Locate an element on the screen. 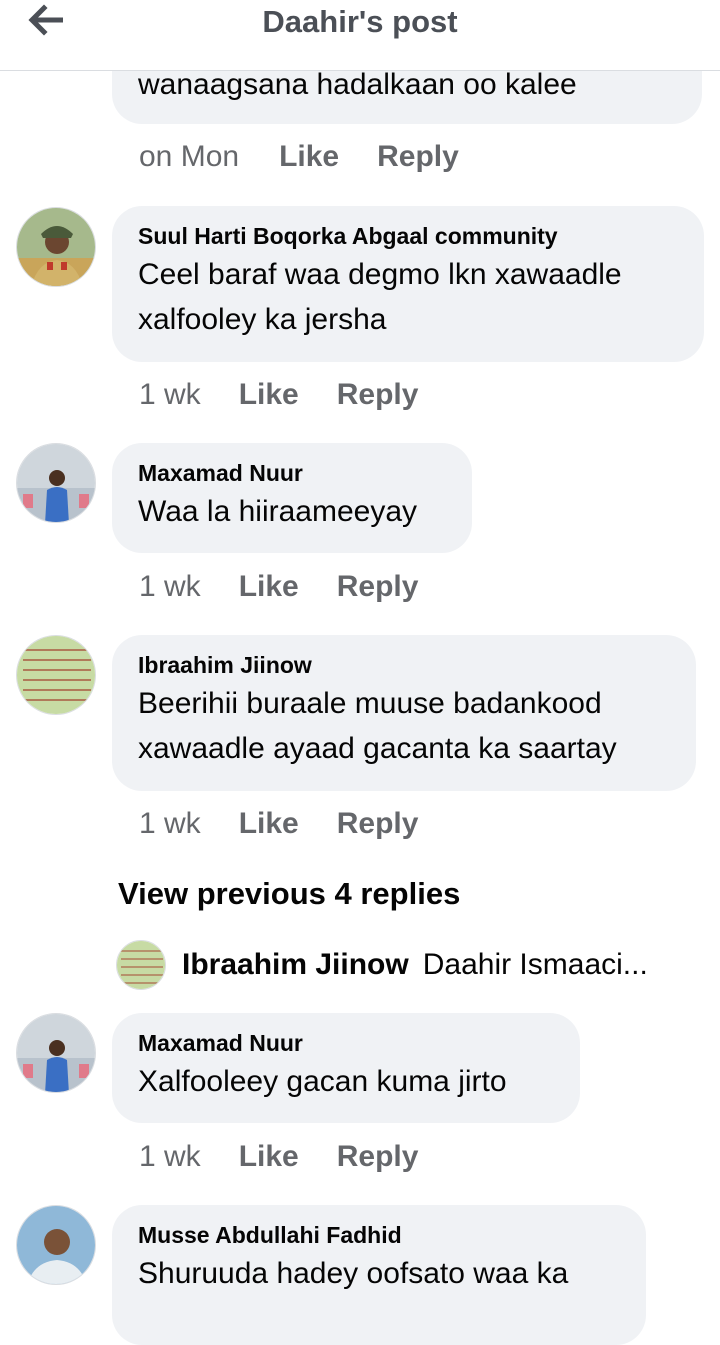 The height and width of the screenshot is (1345, 720). view-previous-replies-link: View previous 4 replies is located at coordinates (289, 894).